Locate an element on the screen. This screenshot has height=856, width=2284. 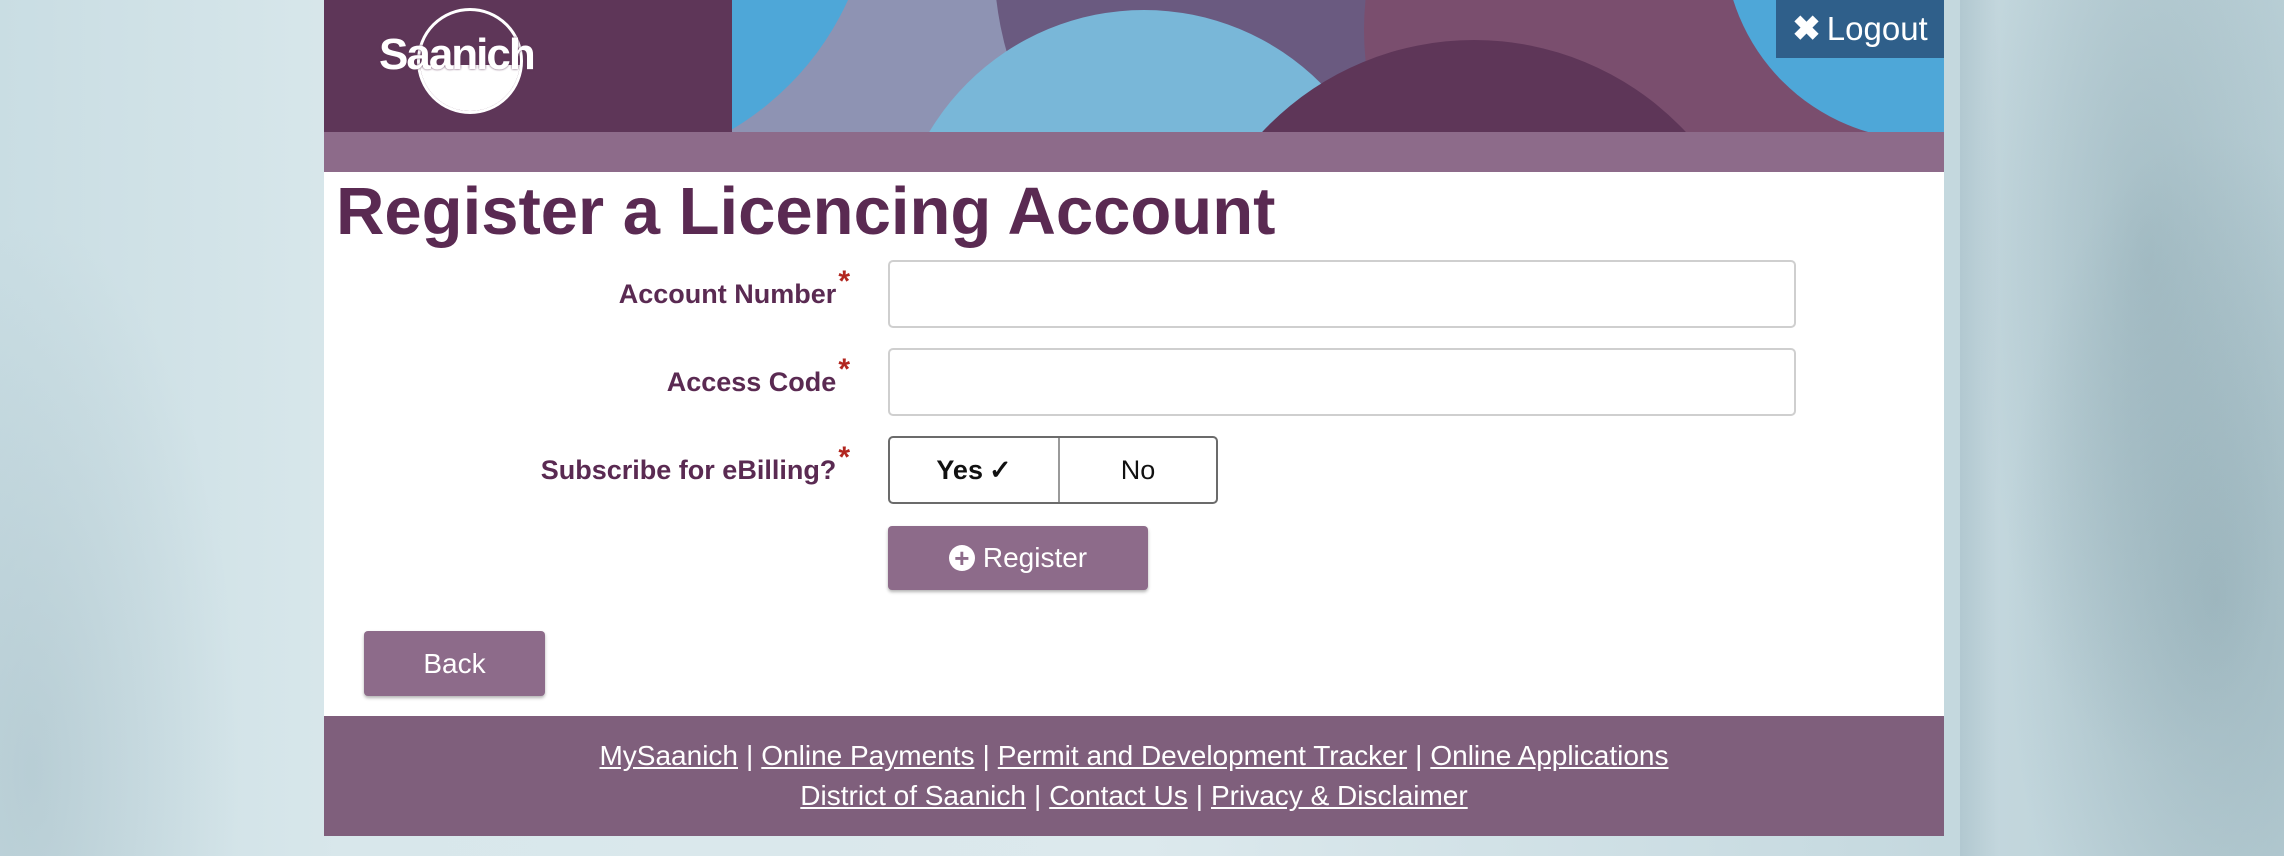
back-label: Back is located at coordinates (454, 663).